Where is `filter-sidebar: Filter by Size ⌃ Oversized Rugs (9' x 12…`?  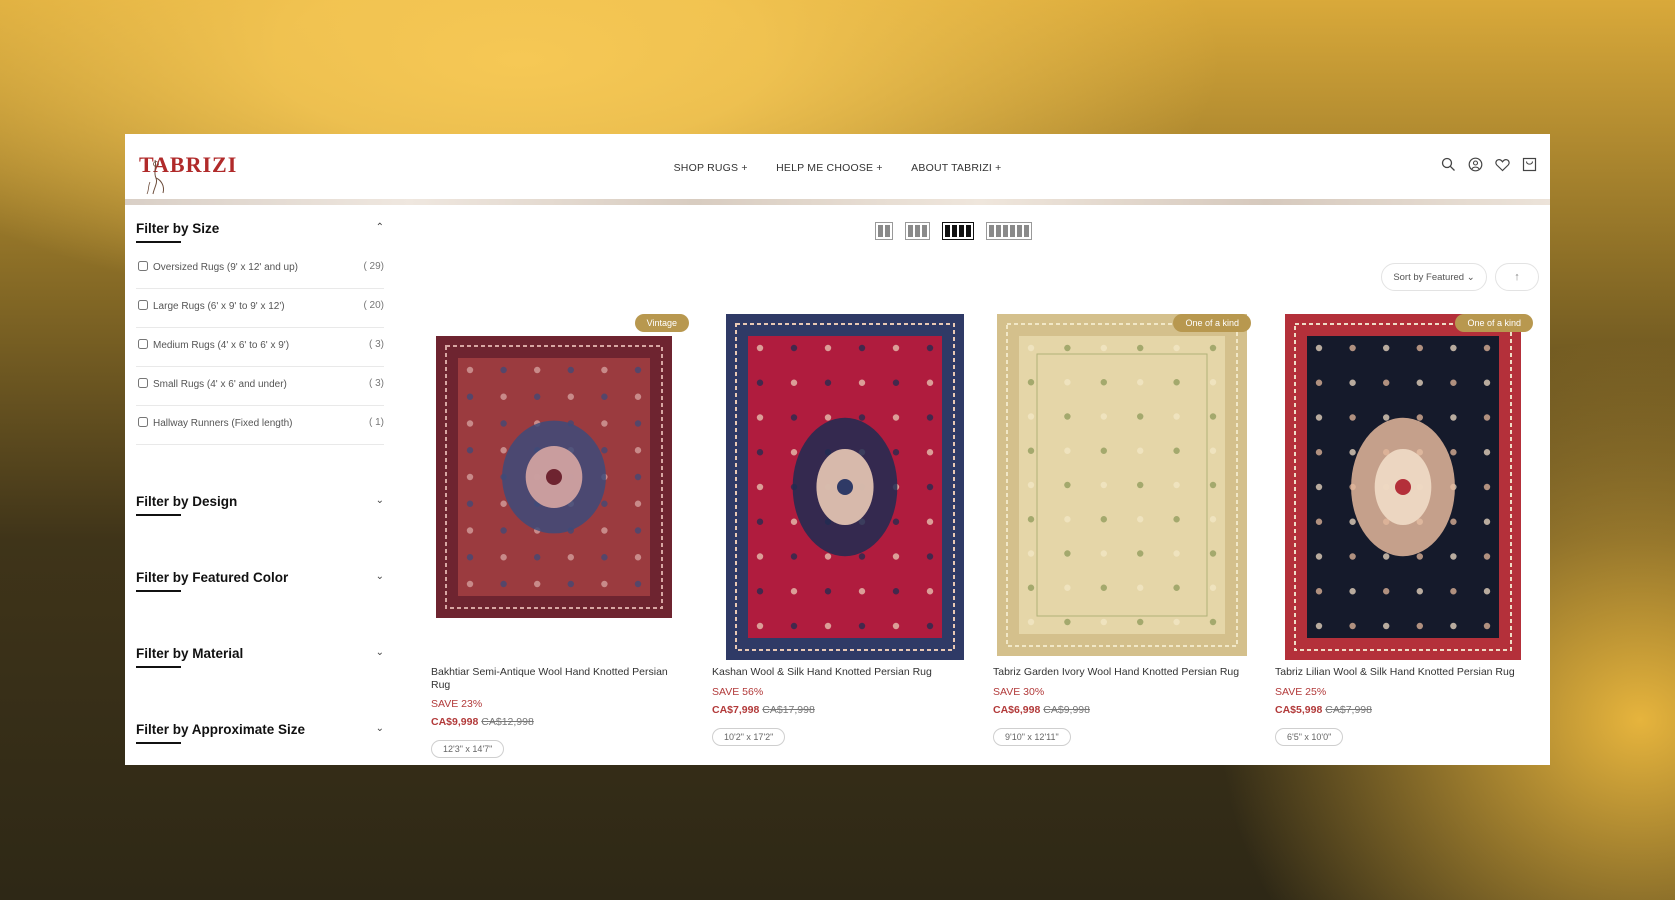 filter-sidebar: Filter by Size ⌃ Oversized Rugs (9' x 12… is located at coordinates (260, 484).